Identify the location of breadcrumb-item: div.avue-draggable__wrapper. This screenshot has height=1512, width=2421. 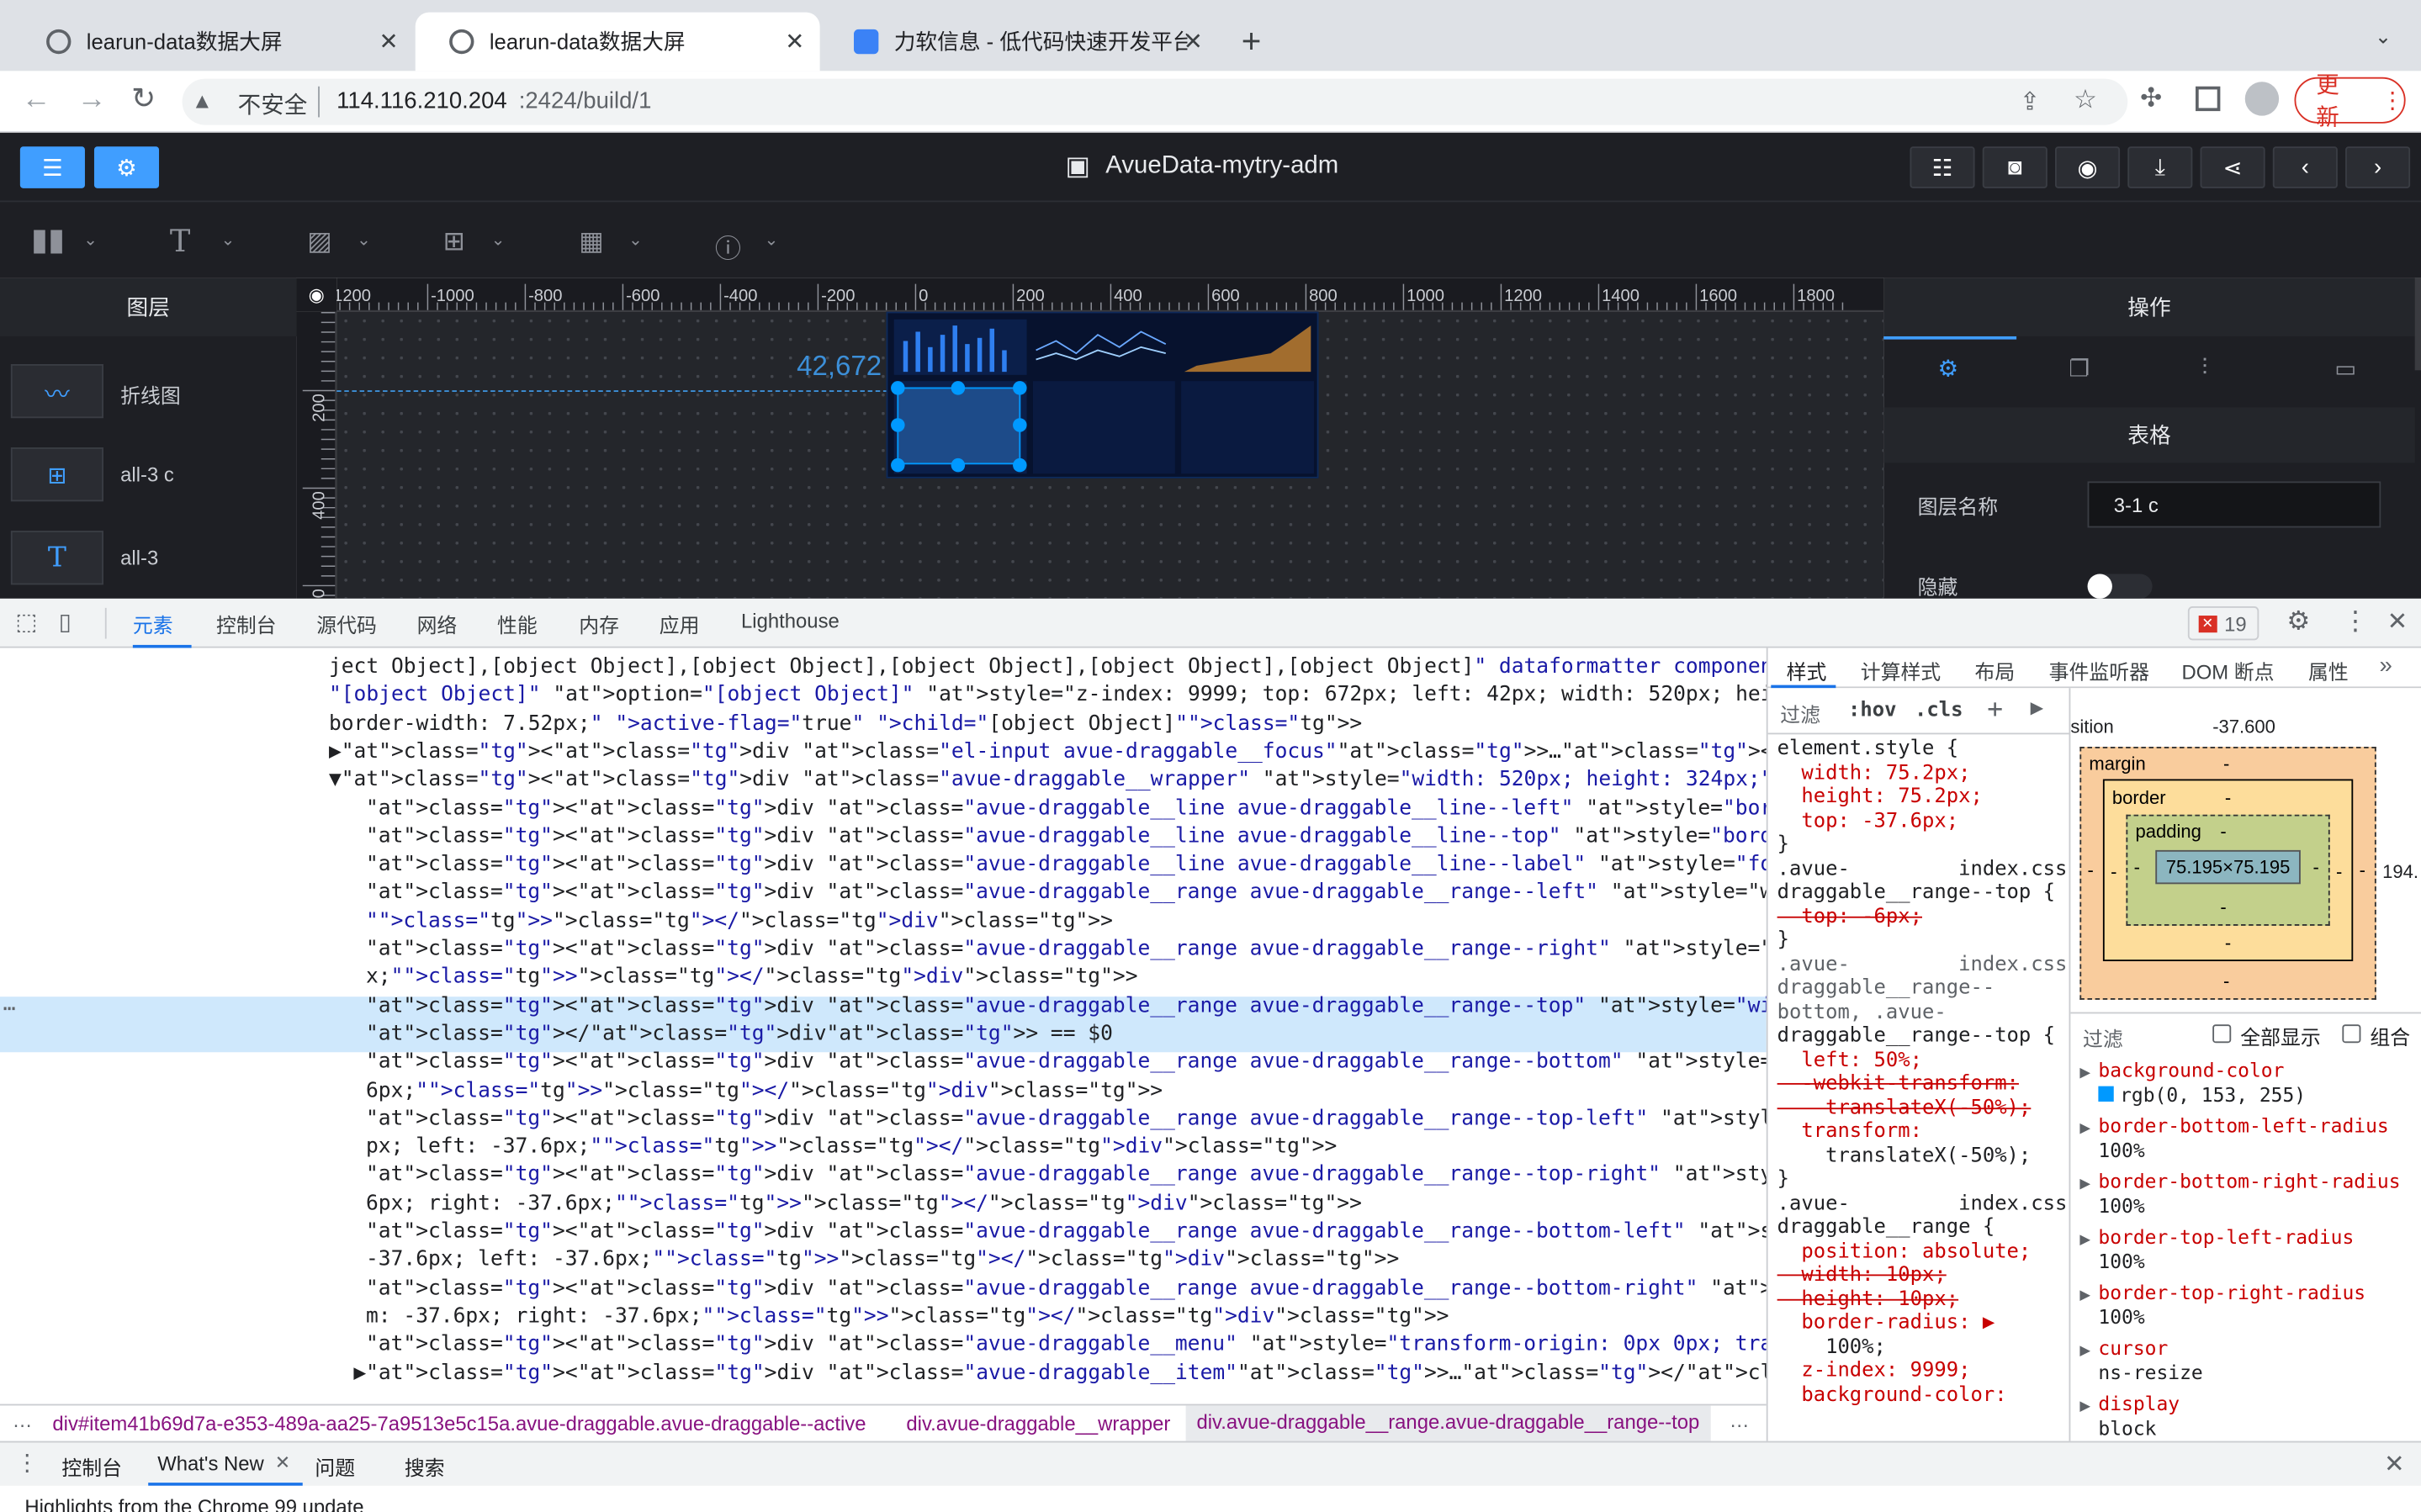
(1038, 1423).